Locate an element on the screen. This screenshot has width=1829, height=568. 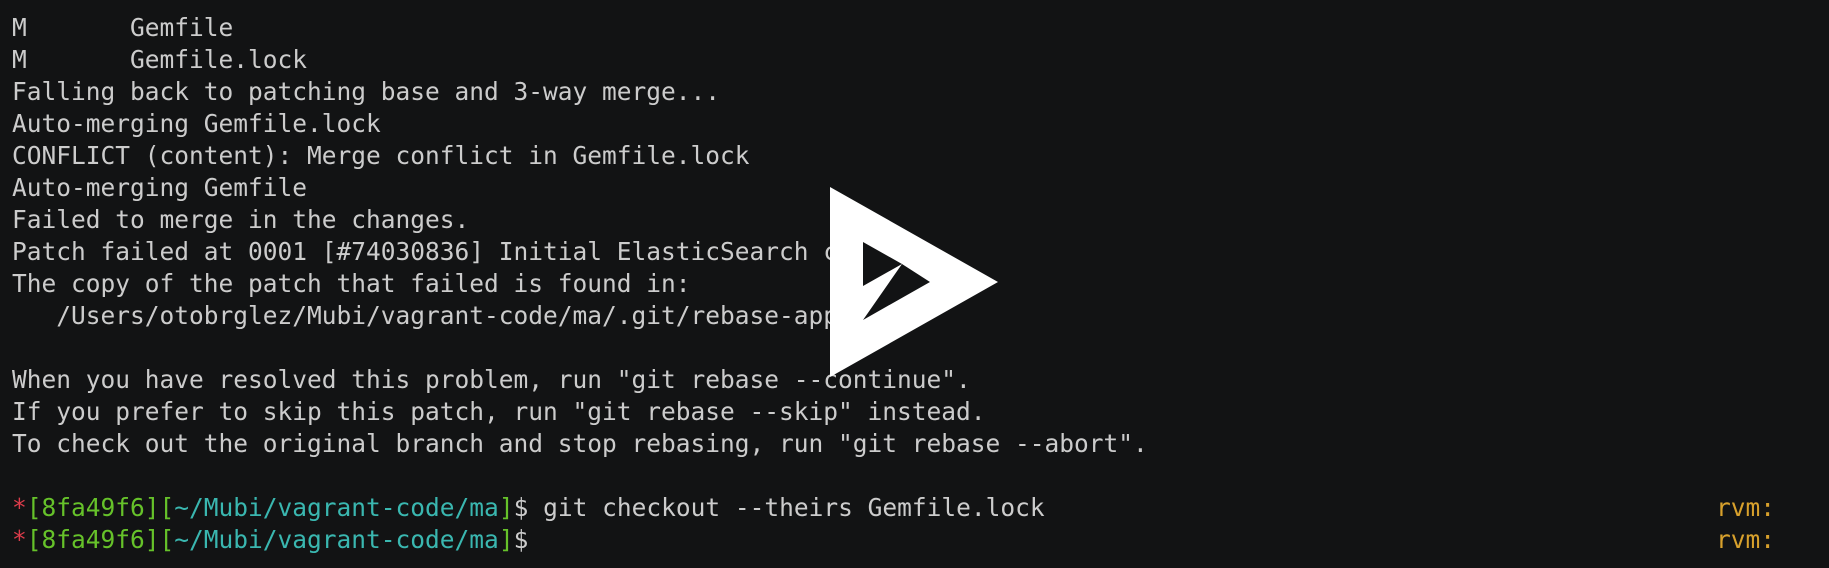
command-text: git checkout --theirs Gemfile.lock is located at coordinates (786, 507).